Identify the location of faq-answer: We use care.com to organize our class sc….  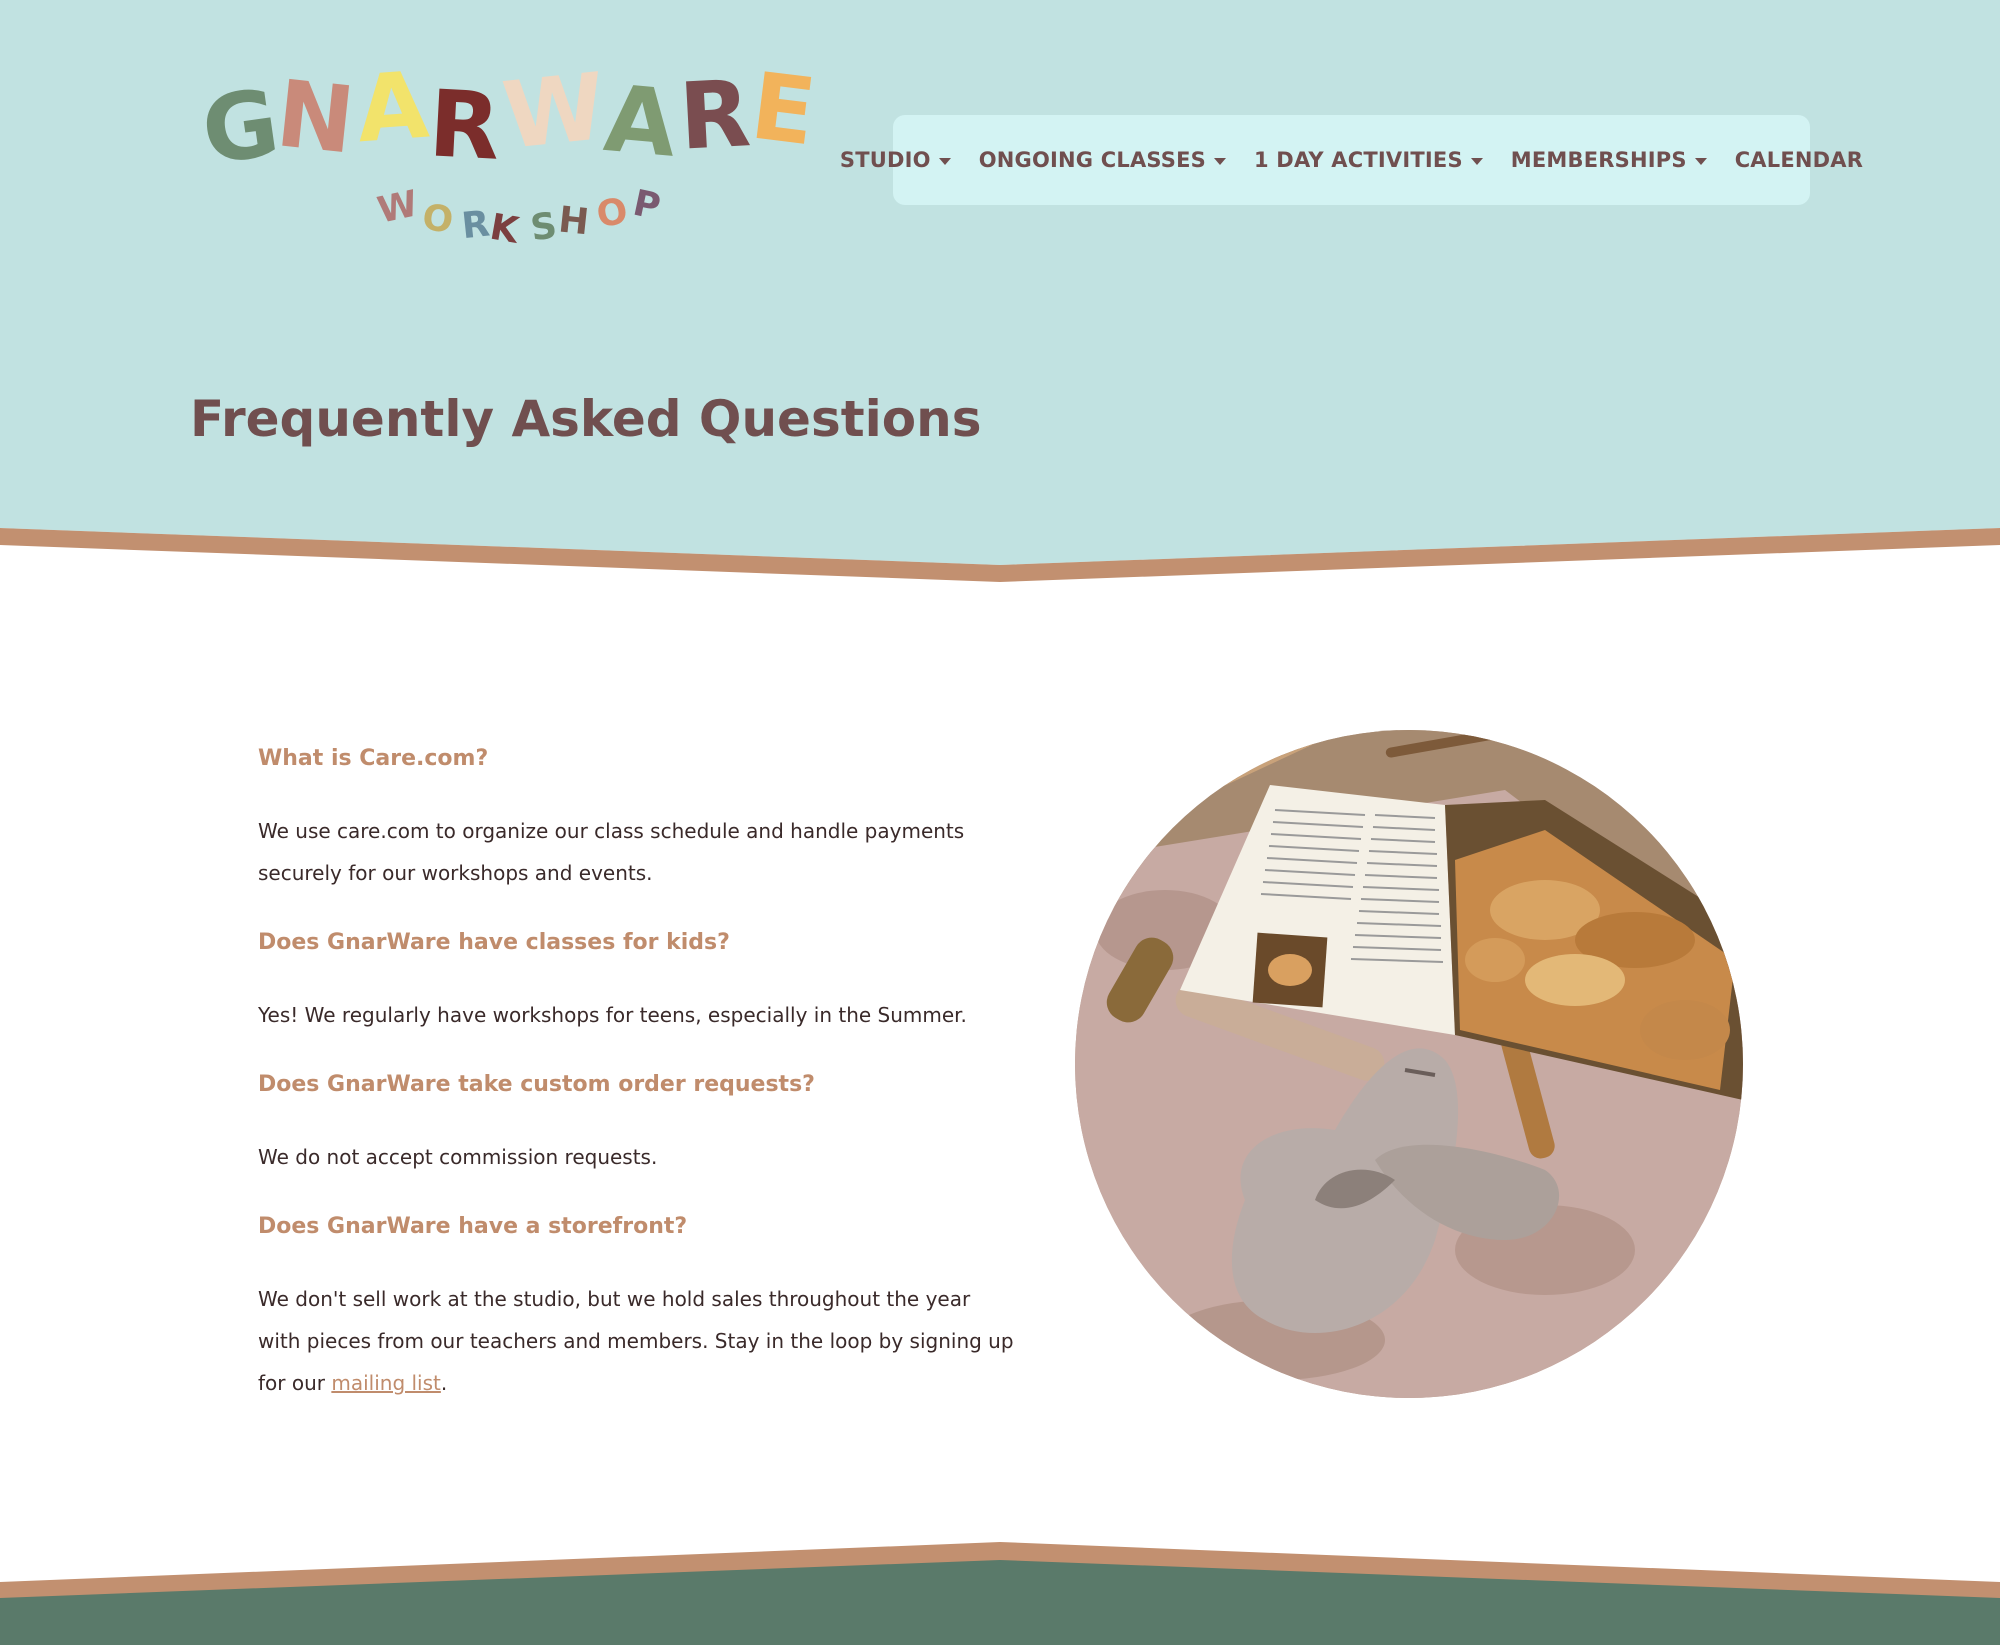
(611, 852).